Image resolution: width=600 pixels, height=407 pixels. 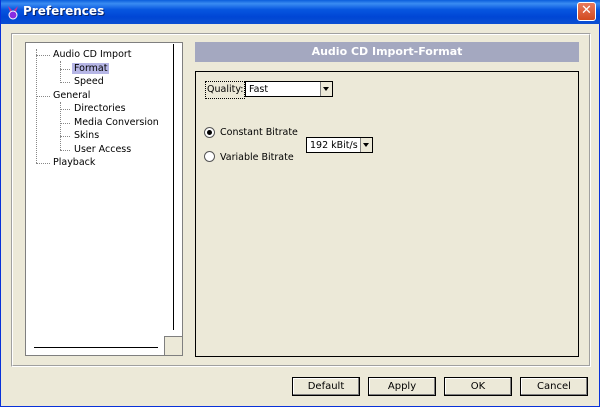 I want to click on app-icon, so click(x=13, y=13).